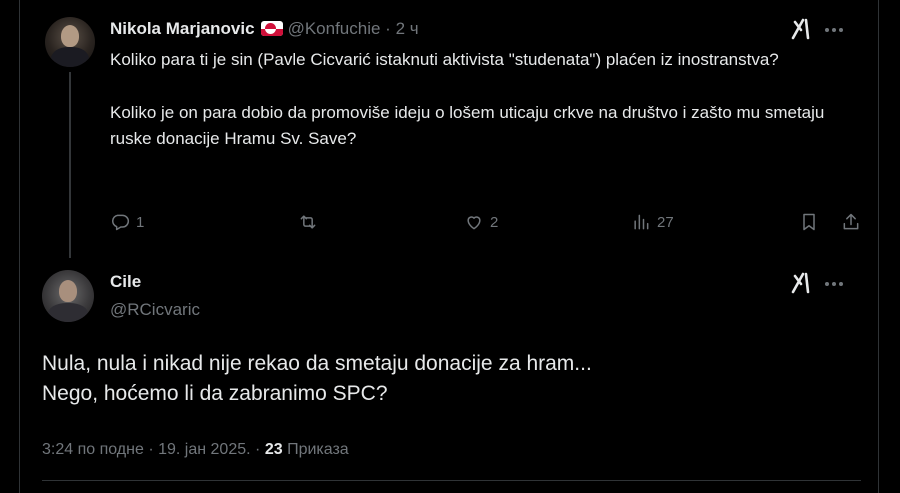 The width and height of the screenshot is (900, 493). I want to click on divider, so click(451, 480).